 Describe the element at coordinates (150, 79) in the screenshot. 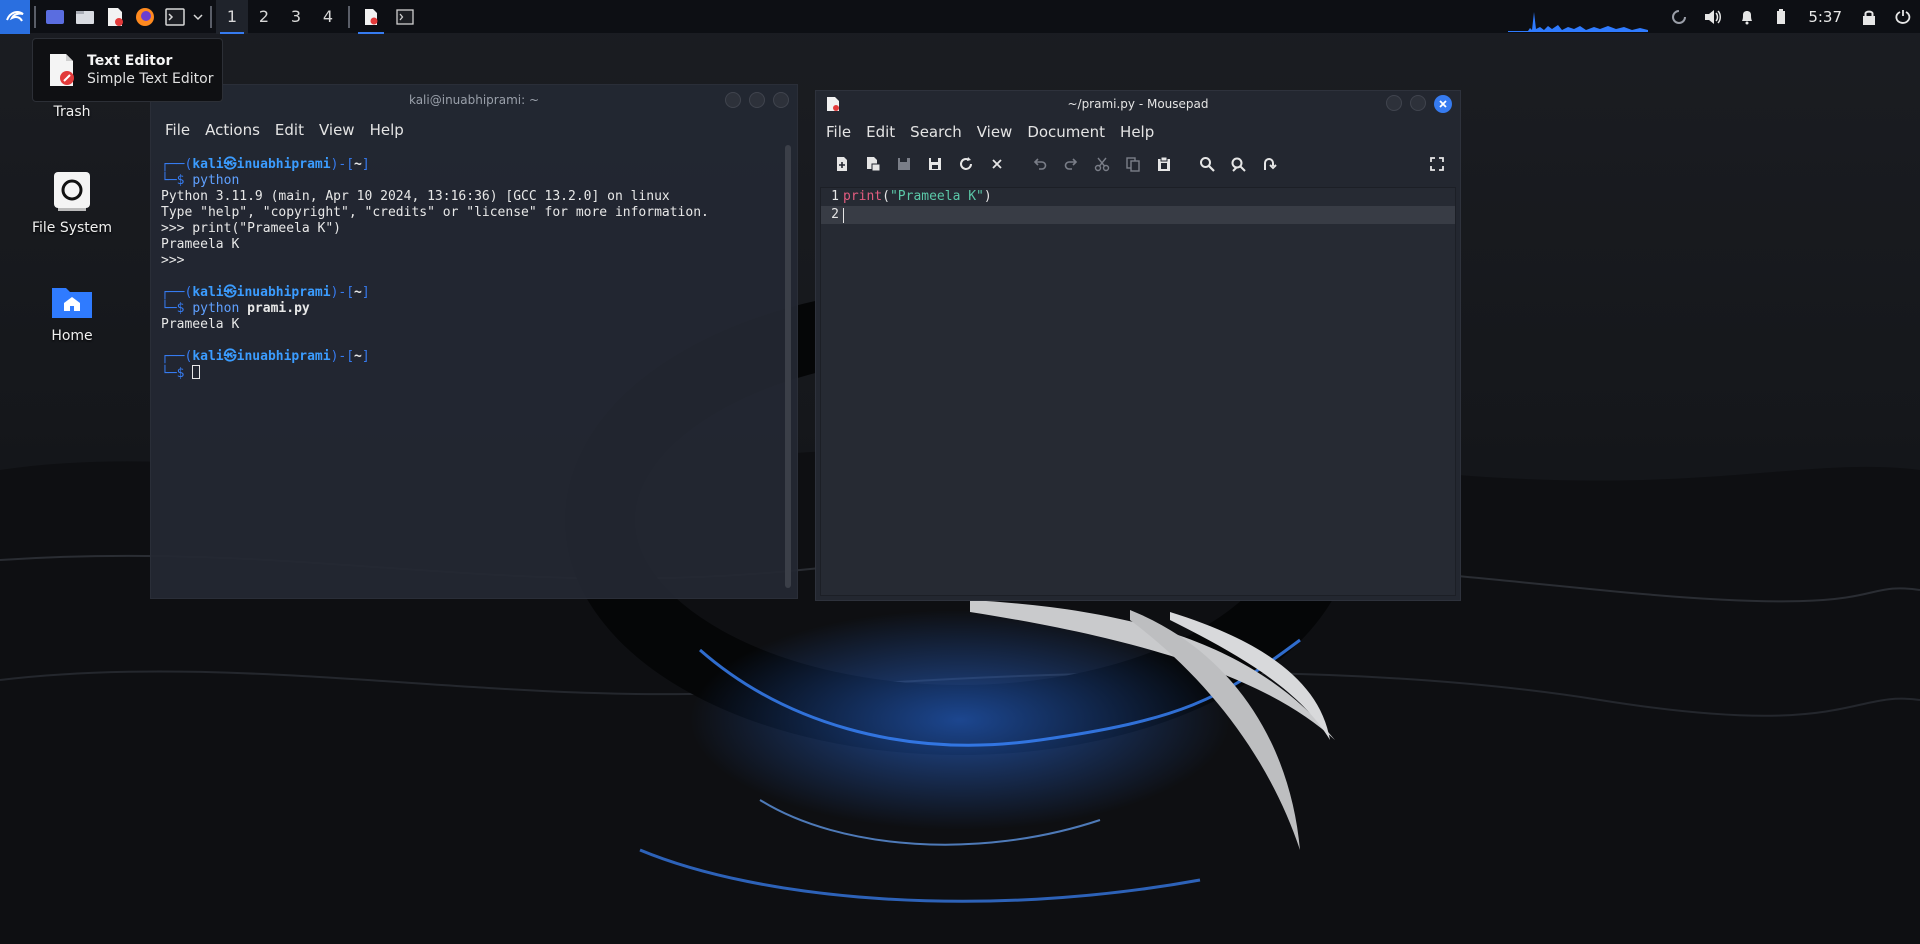

I see `tooltip-subtitle: Simple Text Editor` at that location.